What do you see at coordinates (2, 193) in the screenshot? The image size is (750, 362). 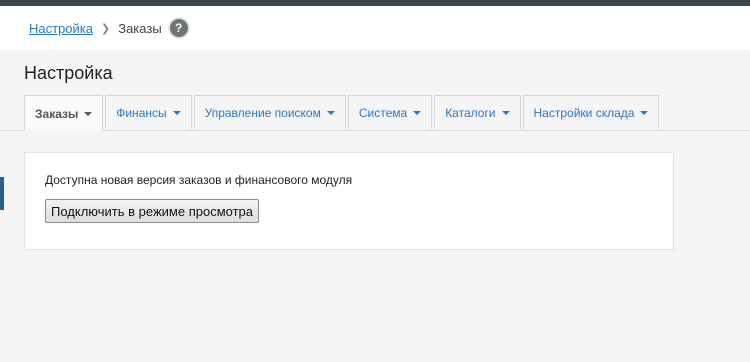 I see `left-edge-marker` at bounding box center [2, 193].